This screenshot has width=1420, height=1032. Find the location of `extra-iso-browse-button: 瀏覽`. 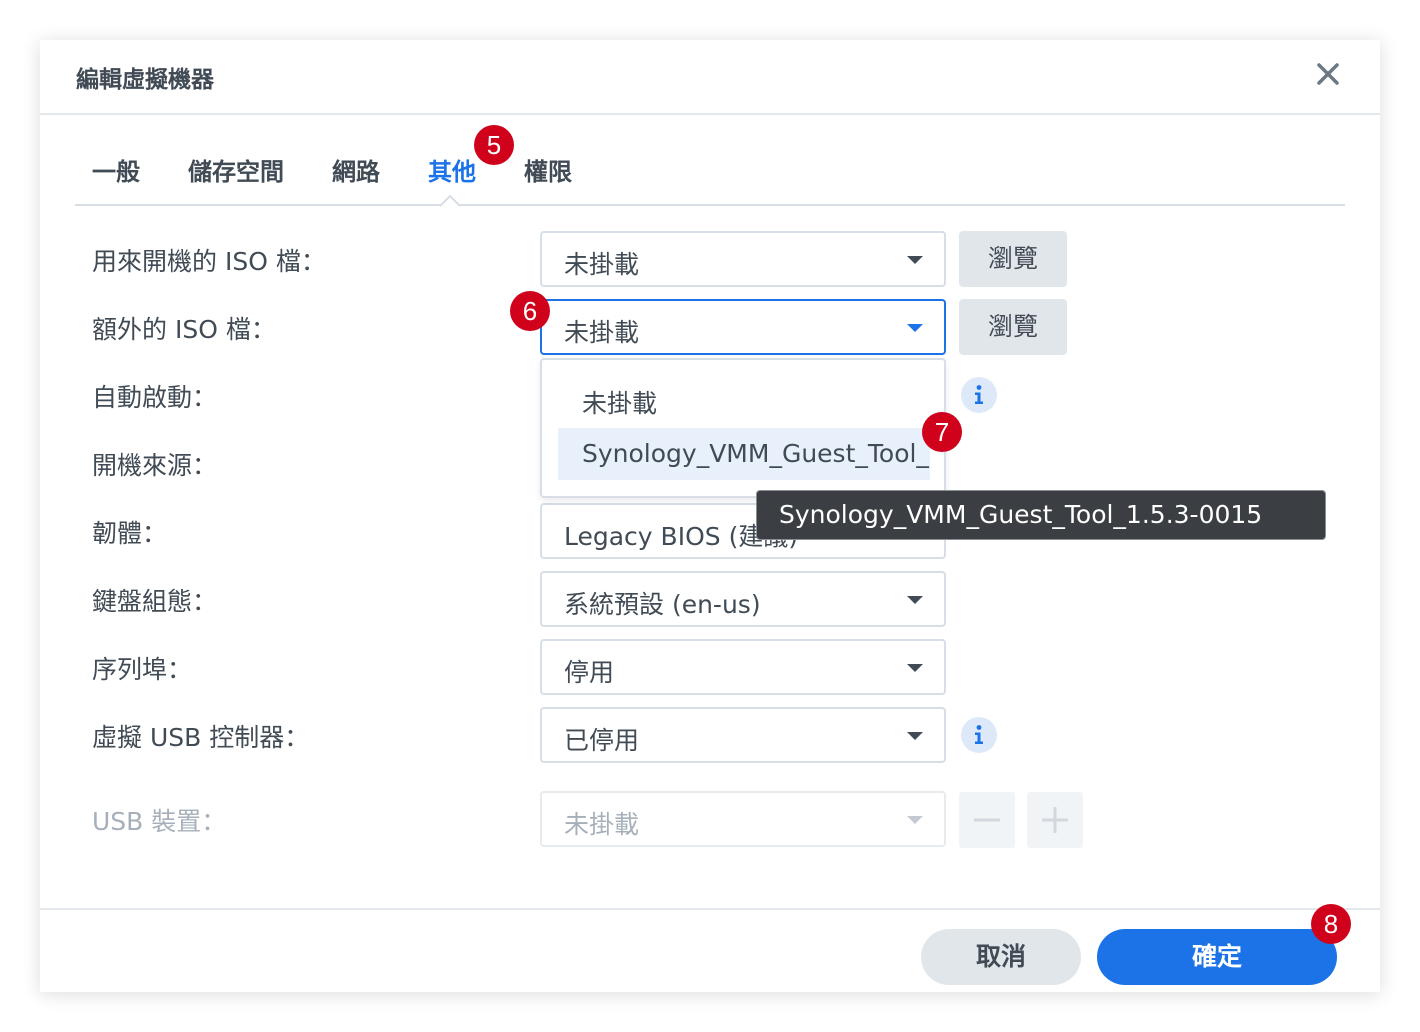

extra-iso-browse-button: 瀏覽 is located at coordinates (1013, 327).